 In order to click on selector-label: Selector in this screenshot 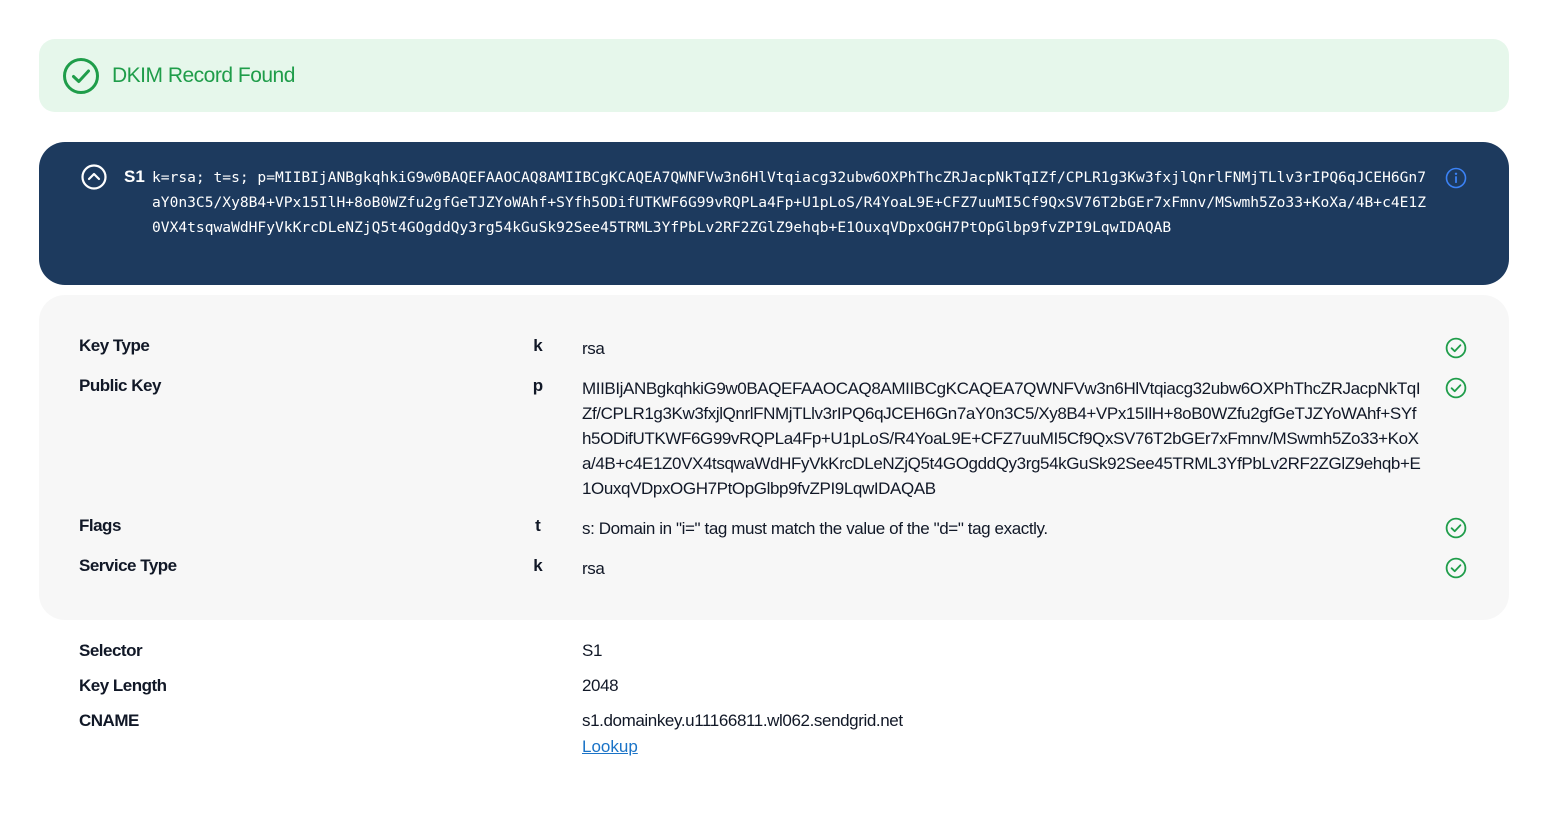, I will do `click(111, 650)`.